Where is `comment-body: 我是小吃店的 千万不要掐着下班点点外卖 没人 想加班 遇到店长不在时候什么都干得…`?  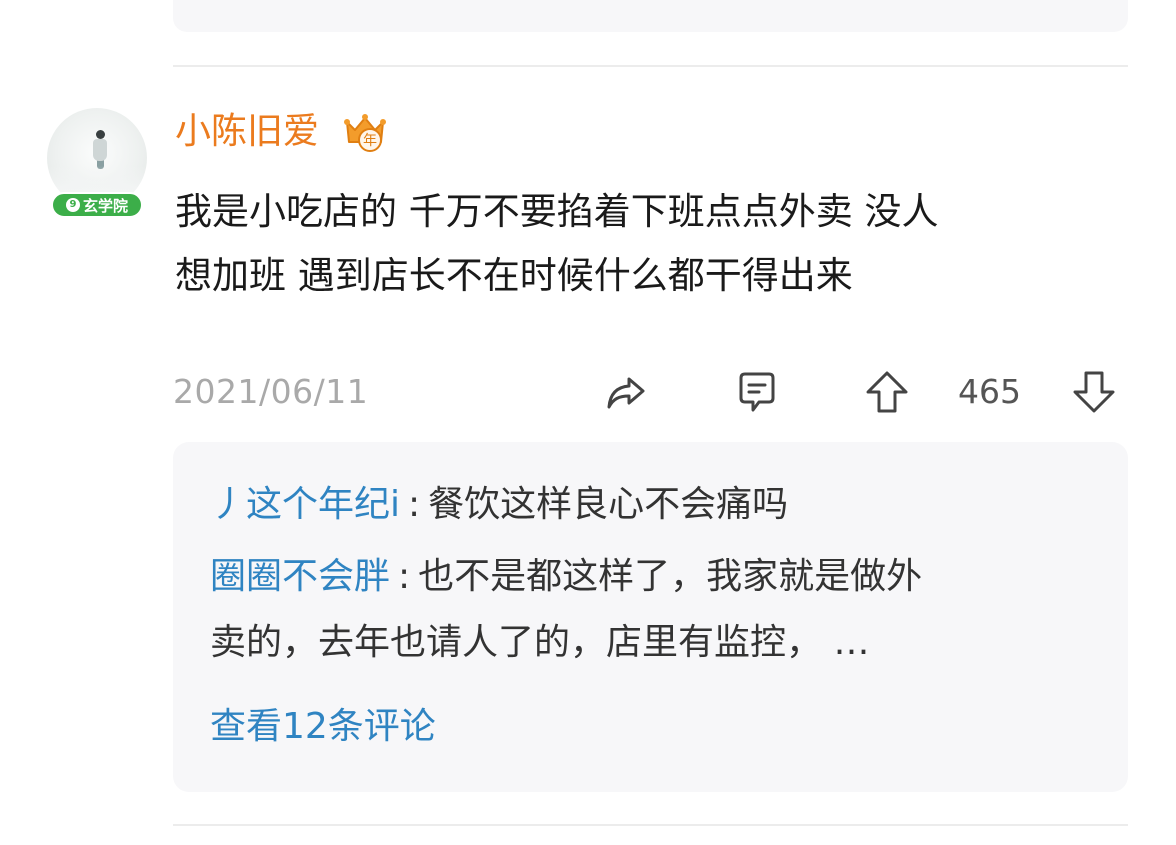
comment-body: 我是小吃店的 千万不要掐着下班点点外卖 没人 想加班 遇到店长不在时候什么都干得… is located at coordinates (645, 244).